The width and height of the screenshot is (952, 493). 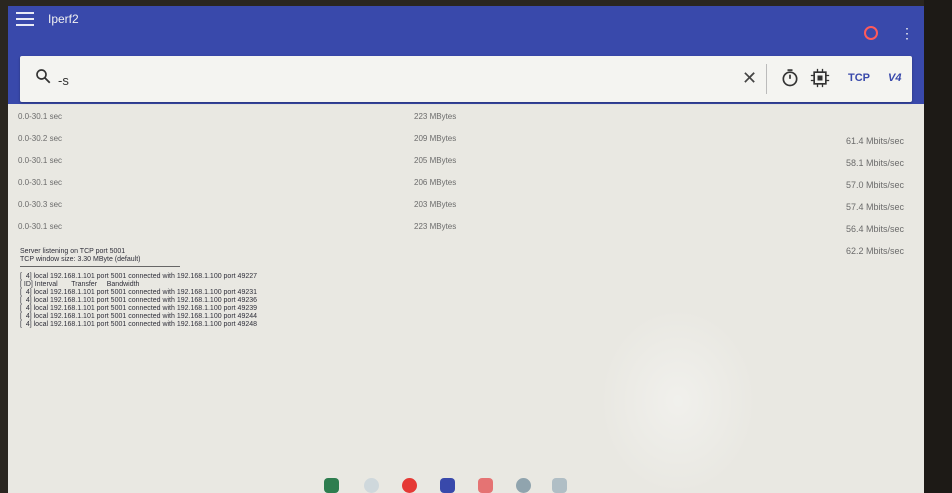 I want to click on app-dock, so click(x=444, y=485).